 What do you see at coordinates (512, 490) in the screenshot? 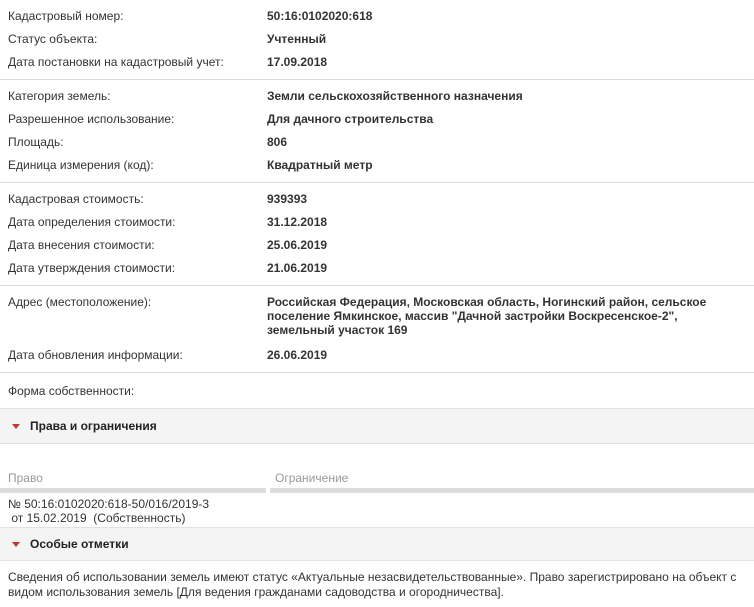
I see `col-restriction-bar` at bounding box center [512, 490].